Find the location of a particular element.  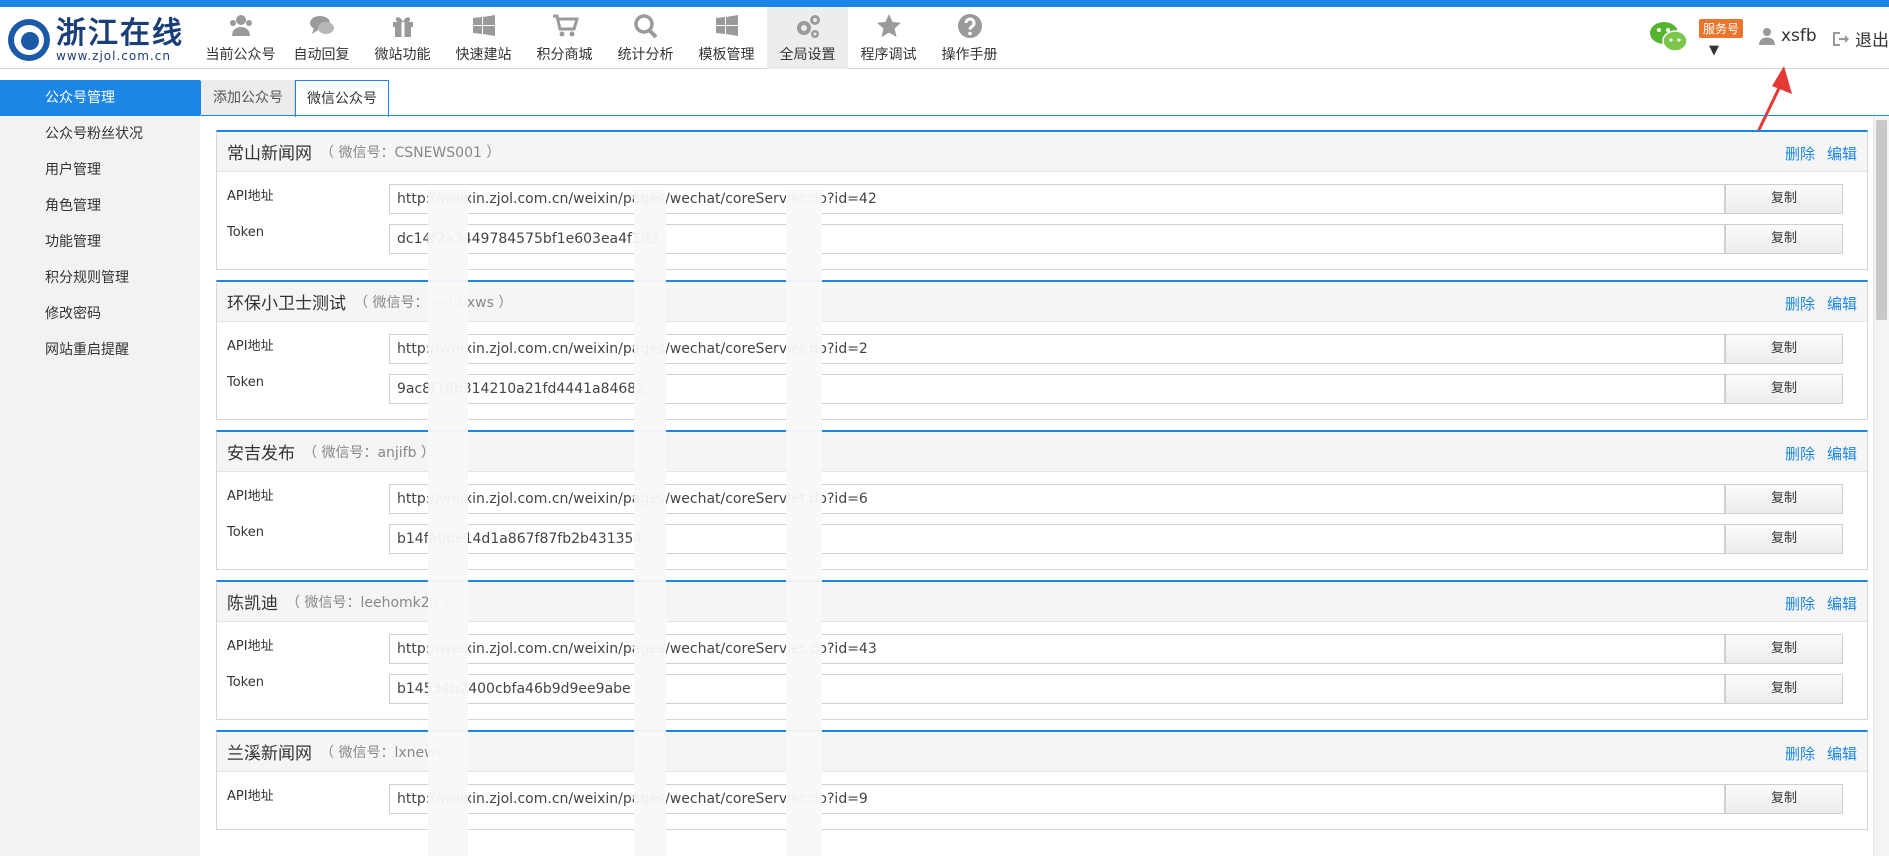

sidebar-item-fans: 公众号粉丝状况 is located at coordinates (100, 134).